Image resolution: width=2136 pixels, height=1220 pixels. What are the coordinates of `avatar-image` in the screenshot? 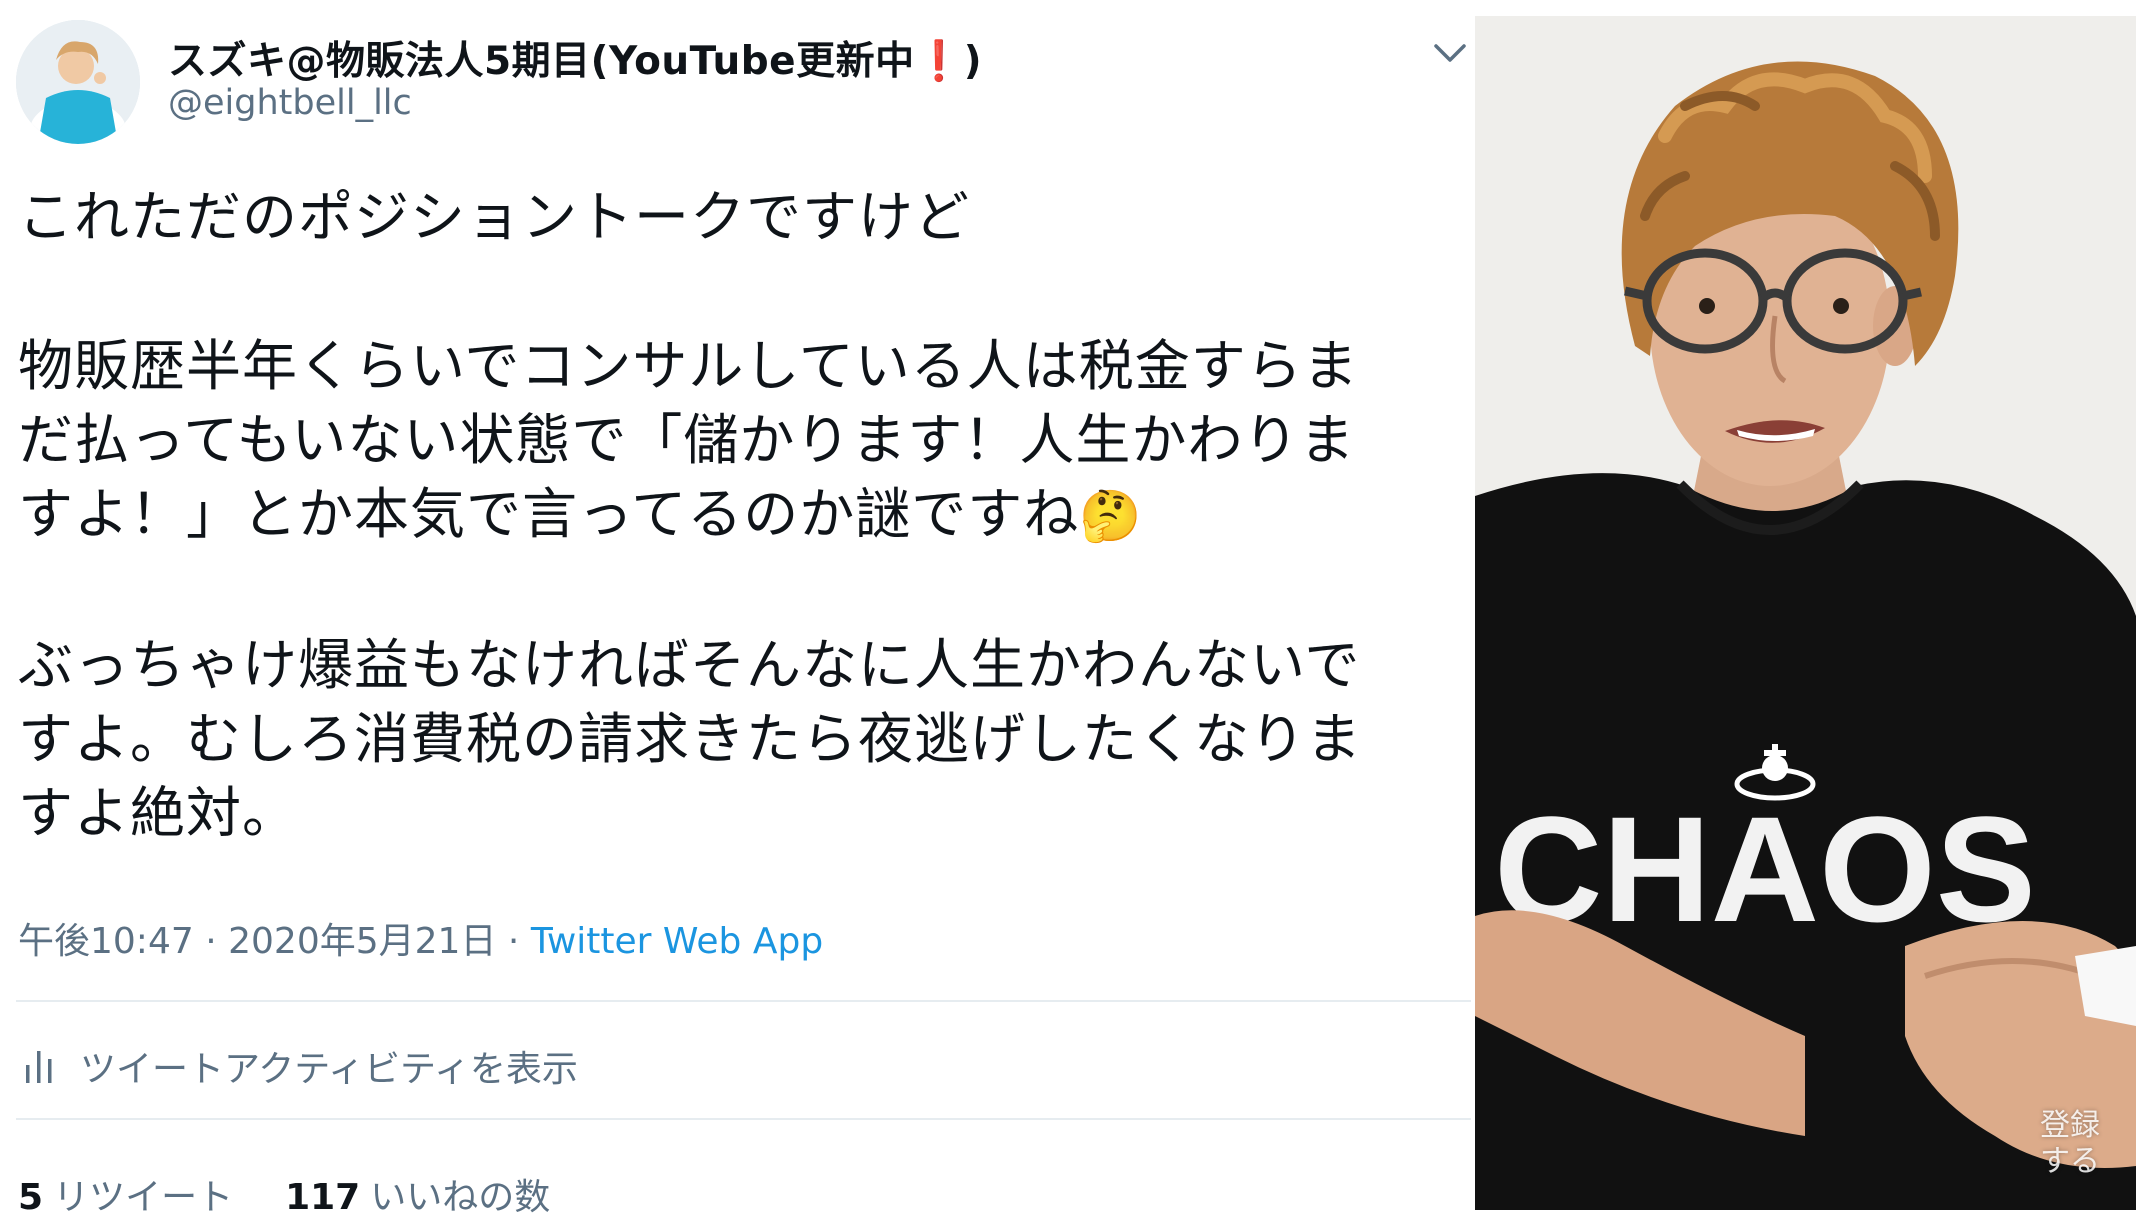 It's located at (78, 82).